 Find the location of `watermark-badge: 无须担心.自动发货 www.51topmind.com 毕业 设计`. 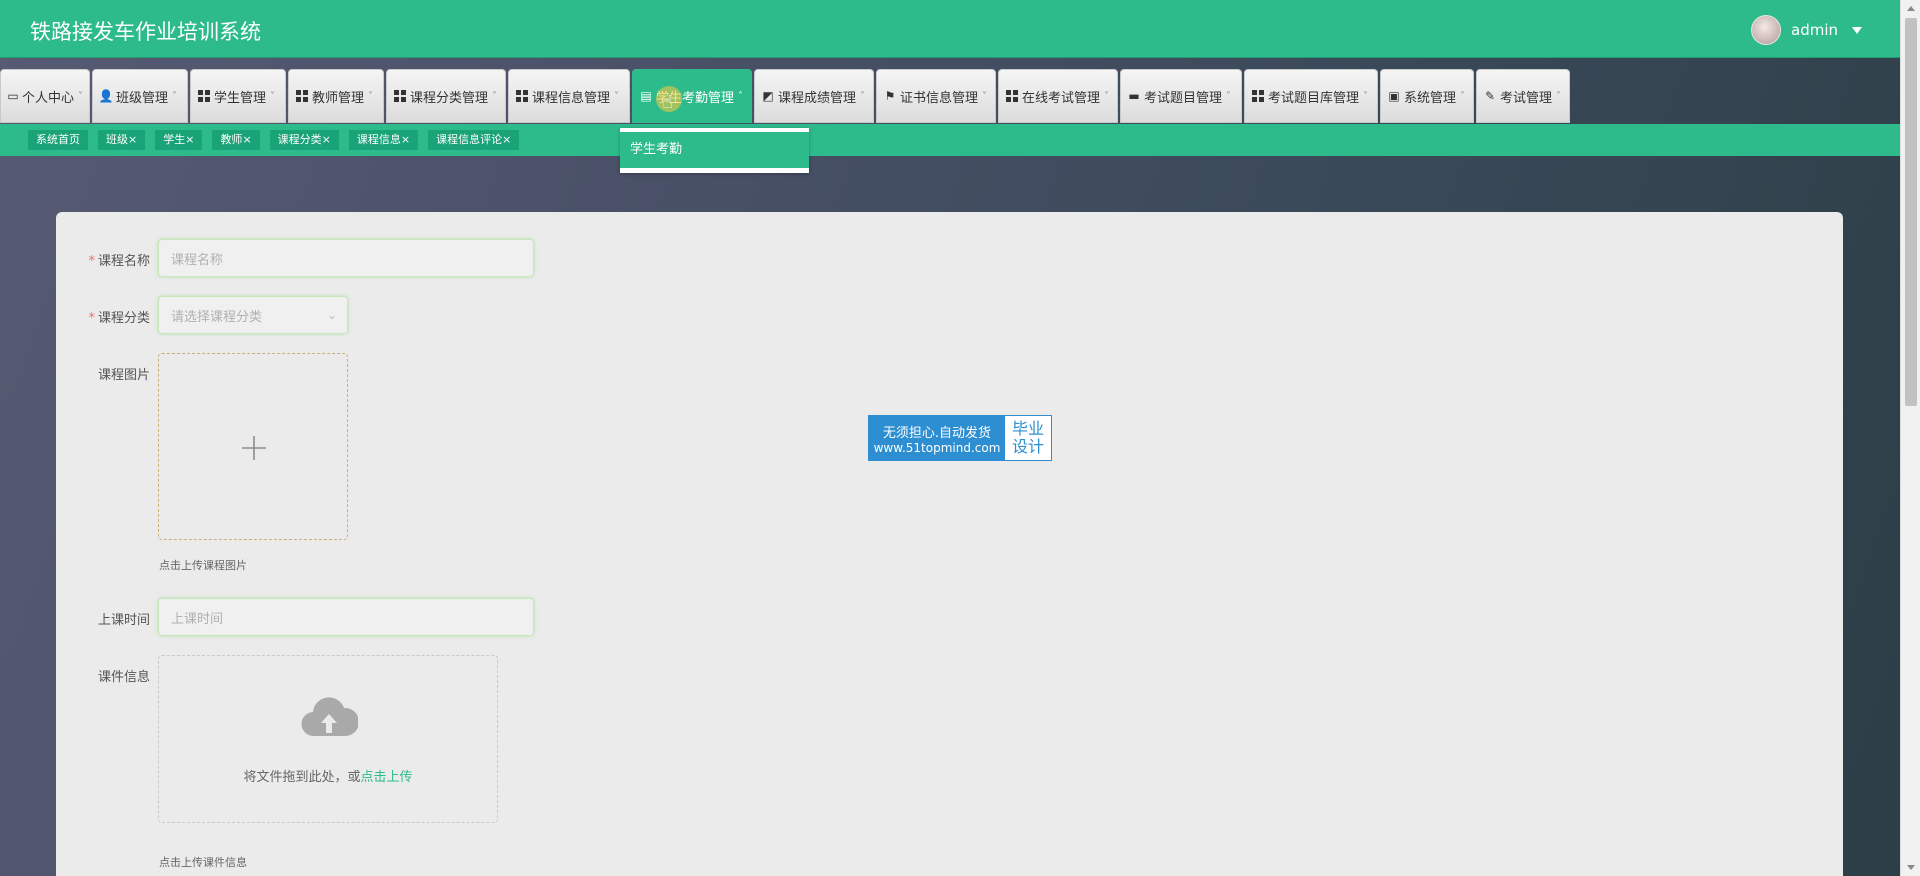

watermark-badge: 无须担心.自动发货 www.51topmind.com 毕业 设计 is located at coordinates (960, 438).